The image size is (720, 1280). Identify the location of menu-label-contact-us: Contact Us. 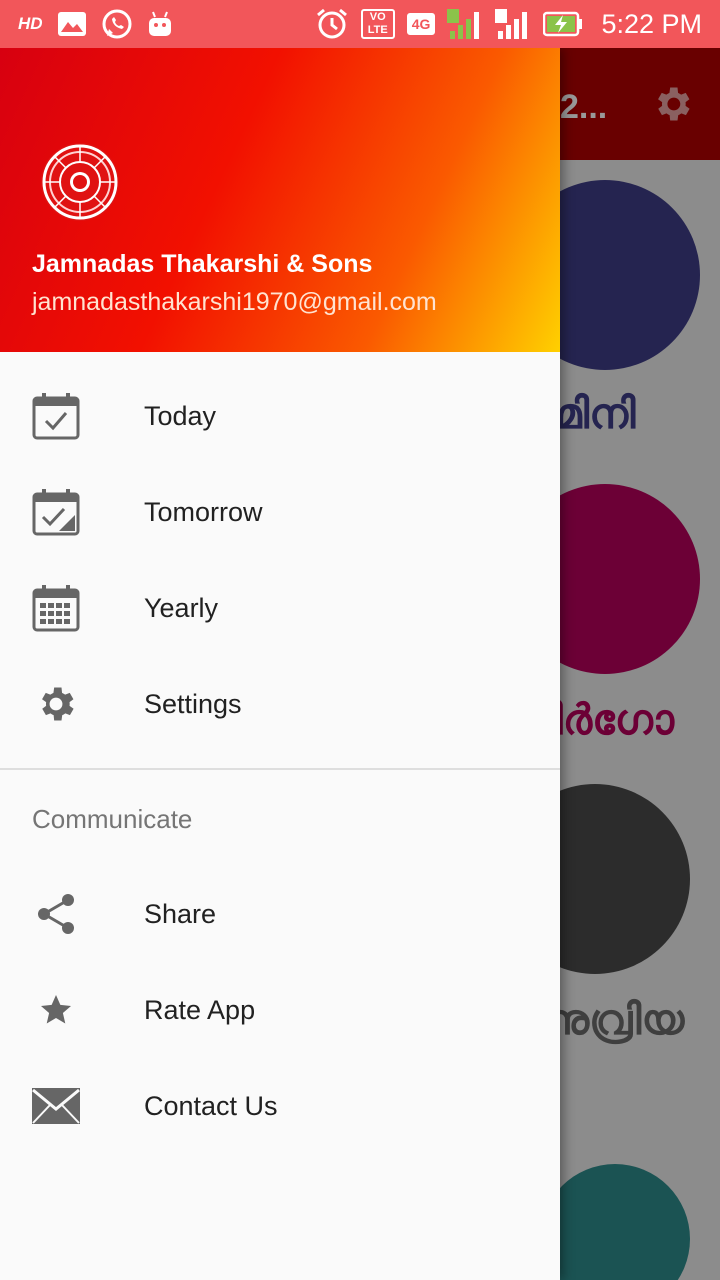
(211, 1105).